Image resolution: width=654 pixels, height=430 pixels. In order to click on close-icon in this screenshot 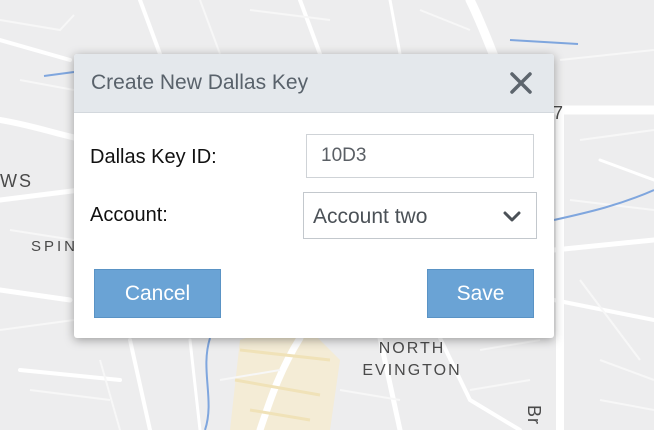, I will do `click(521, 83)`.